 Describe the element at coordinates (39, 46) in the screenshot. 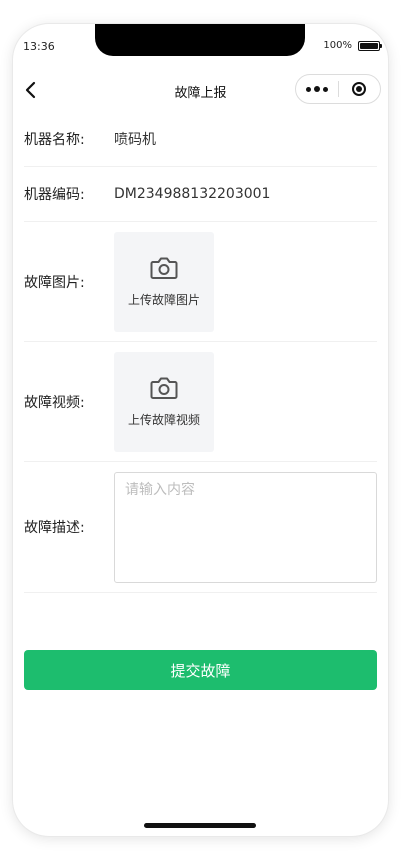

I see `status-time: 13:36` at that location.